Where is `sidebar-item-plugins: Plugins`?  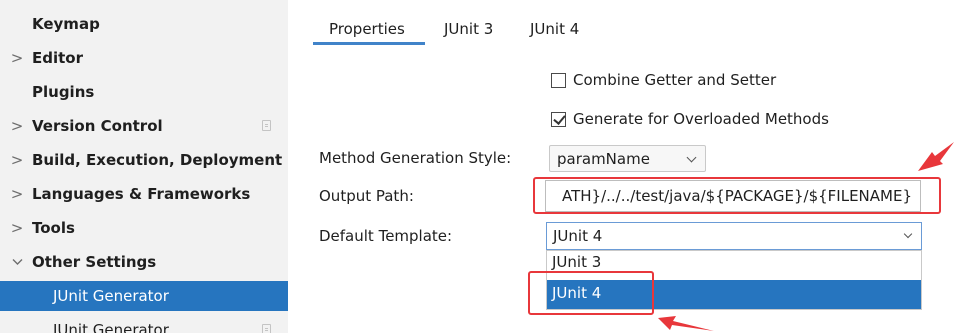
sidebar-item-plugins: Plugins is located at coordinates (144, 92).